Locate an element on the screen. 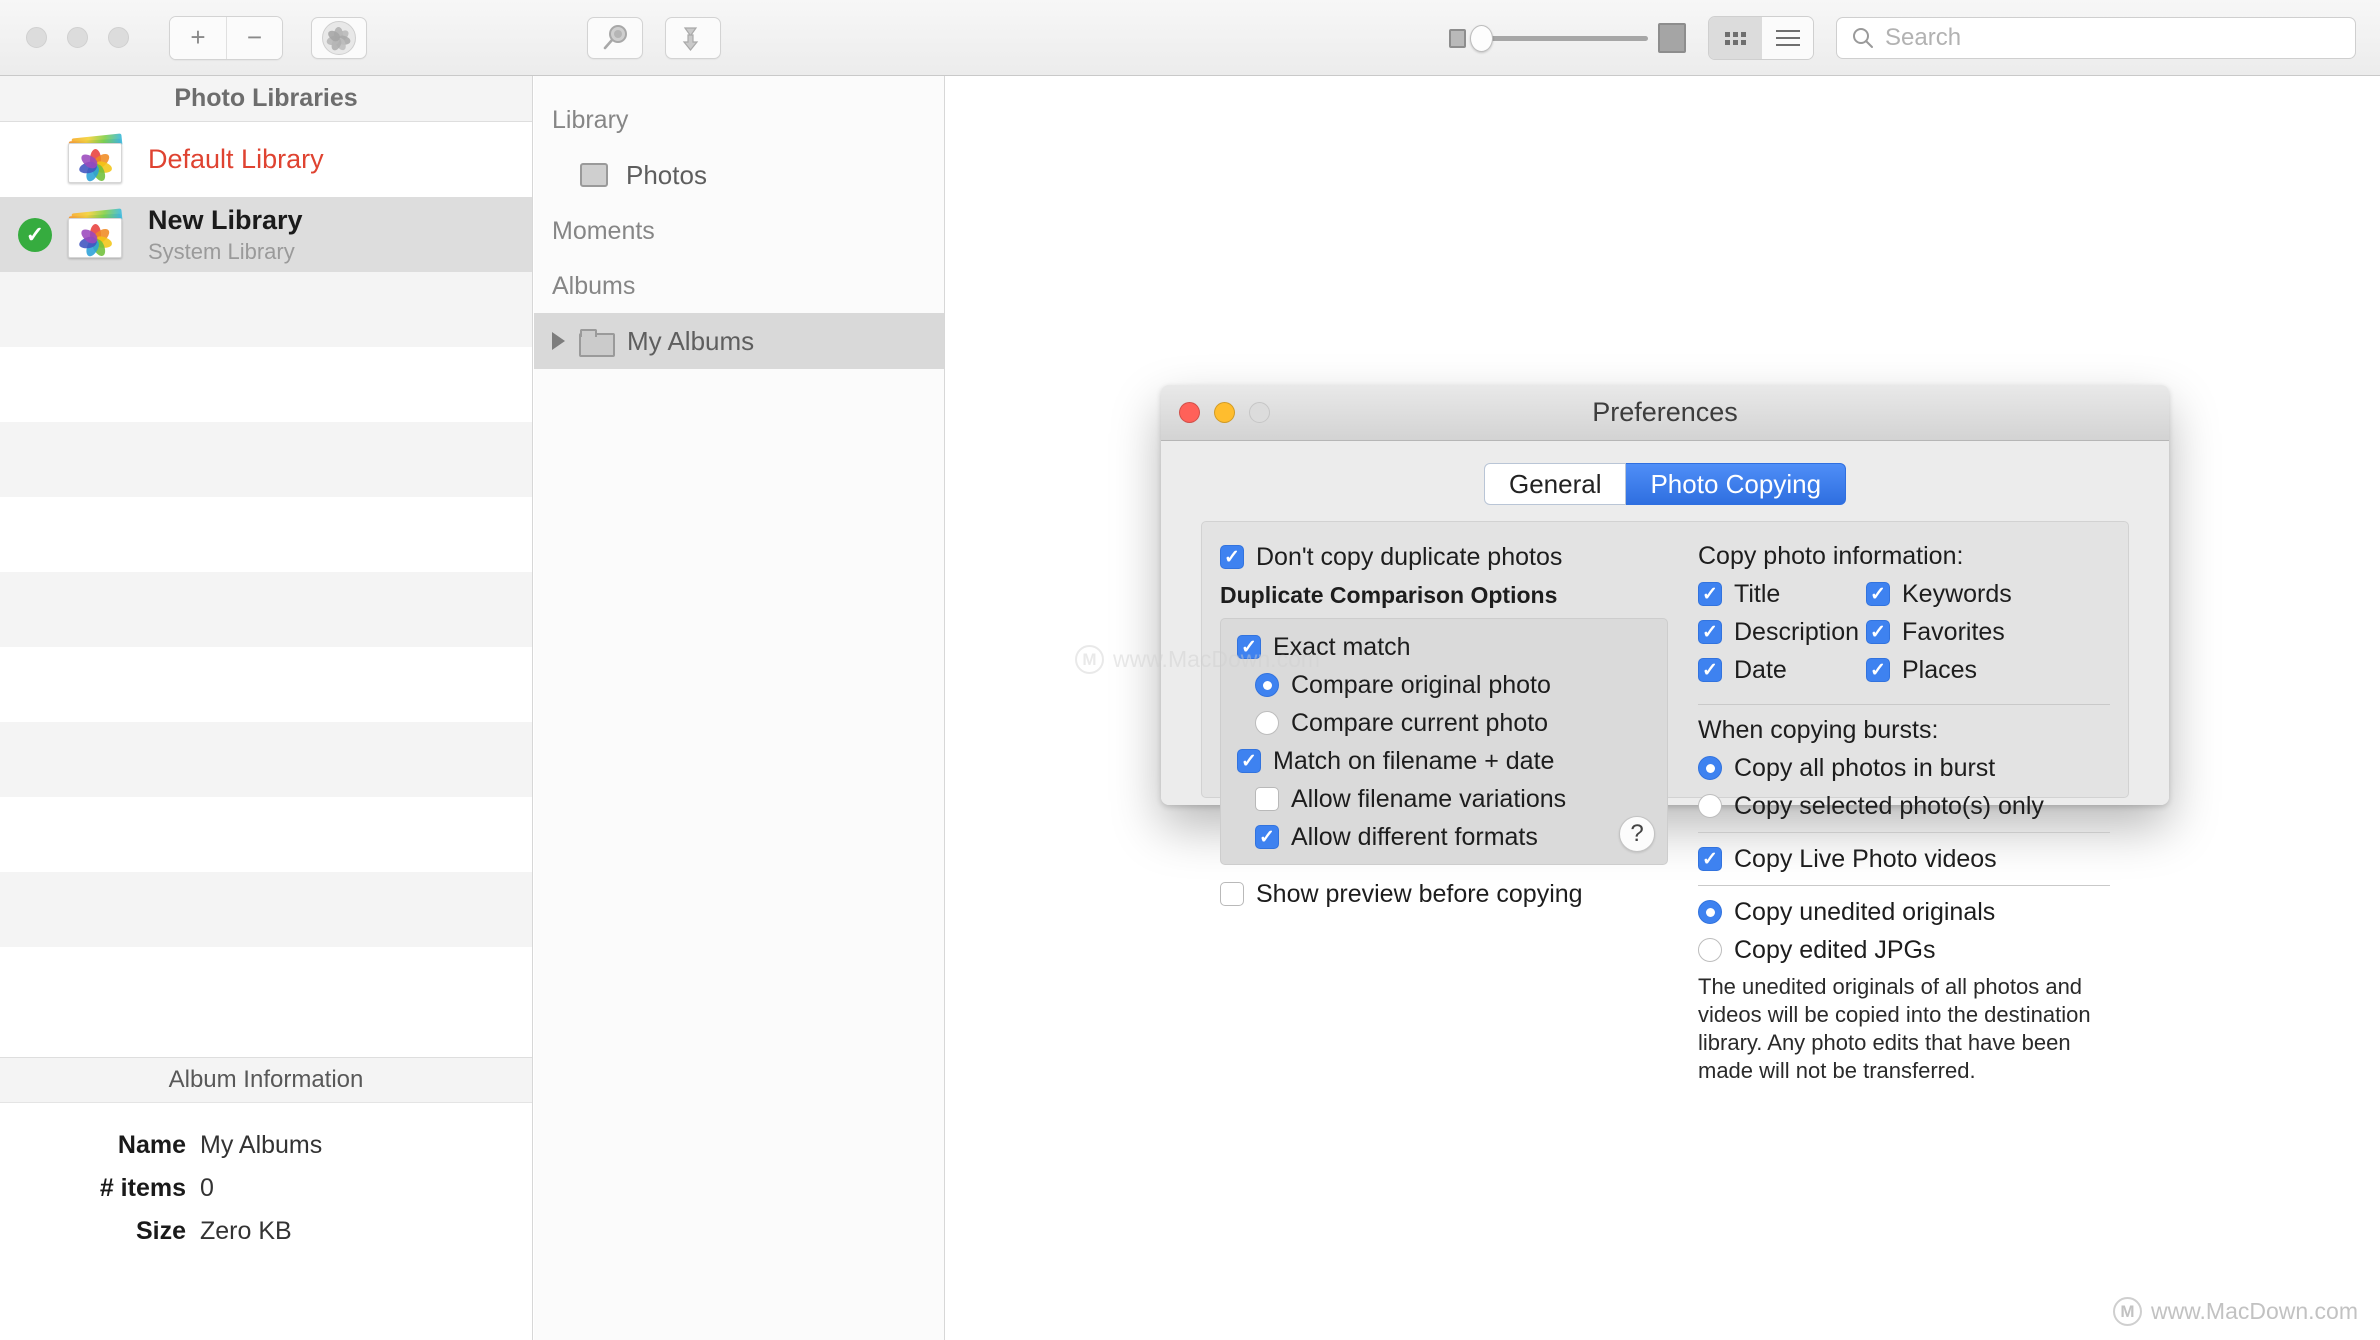 This screenshot has height=1340, width=2380. grid-view-button is located at coordinates (1735, 38).